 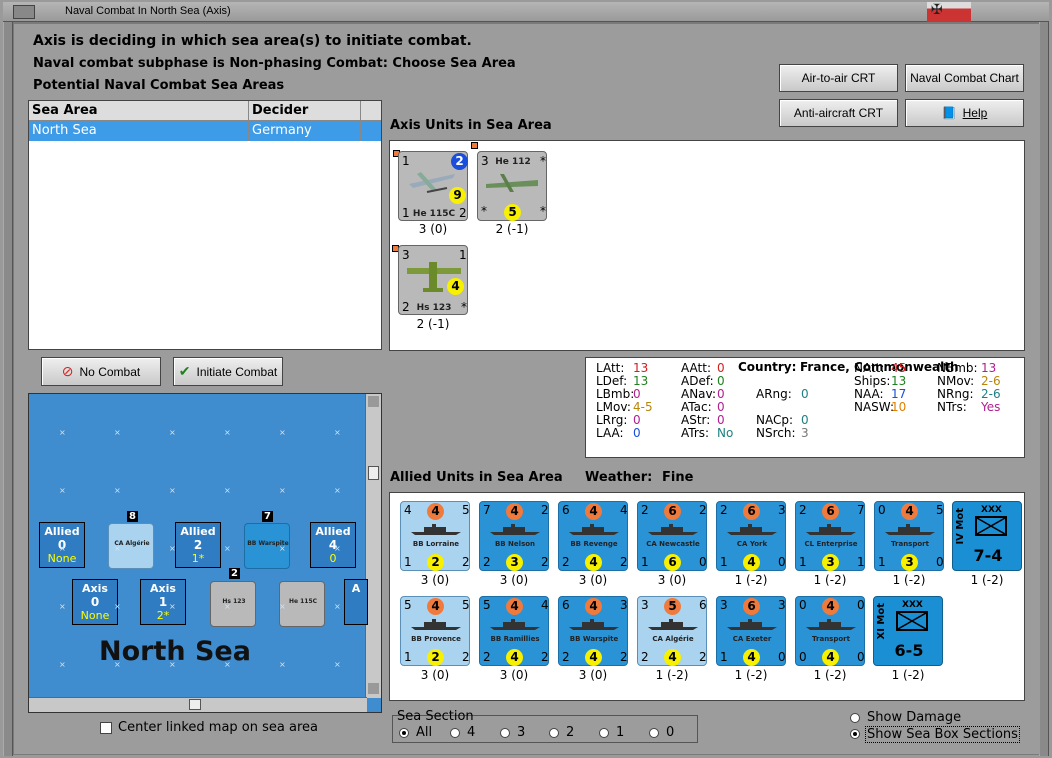 What do you see at coordinates (373, 401) in the screenshot?
I see `scroll-up-arrow-icon` at bounding box center [373, 401].